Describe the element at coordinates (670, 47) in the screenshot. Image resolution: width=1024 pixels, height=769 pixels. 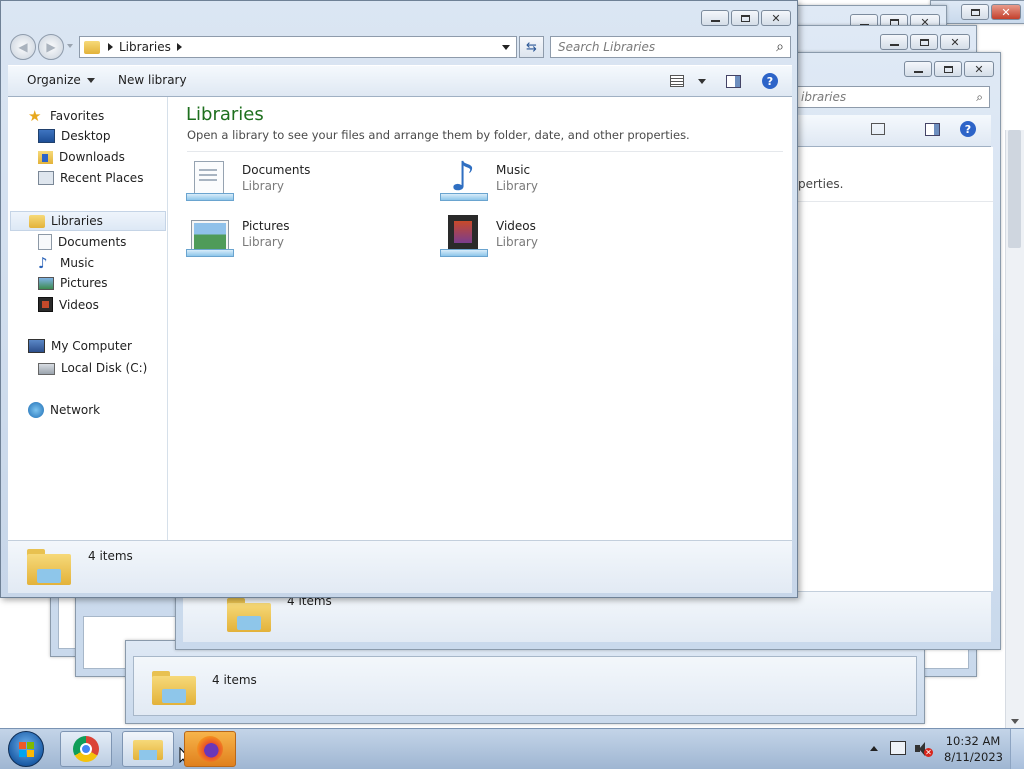
I see `search-input: Search Libraries ⌕` at that location.